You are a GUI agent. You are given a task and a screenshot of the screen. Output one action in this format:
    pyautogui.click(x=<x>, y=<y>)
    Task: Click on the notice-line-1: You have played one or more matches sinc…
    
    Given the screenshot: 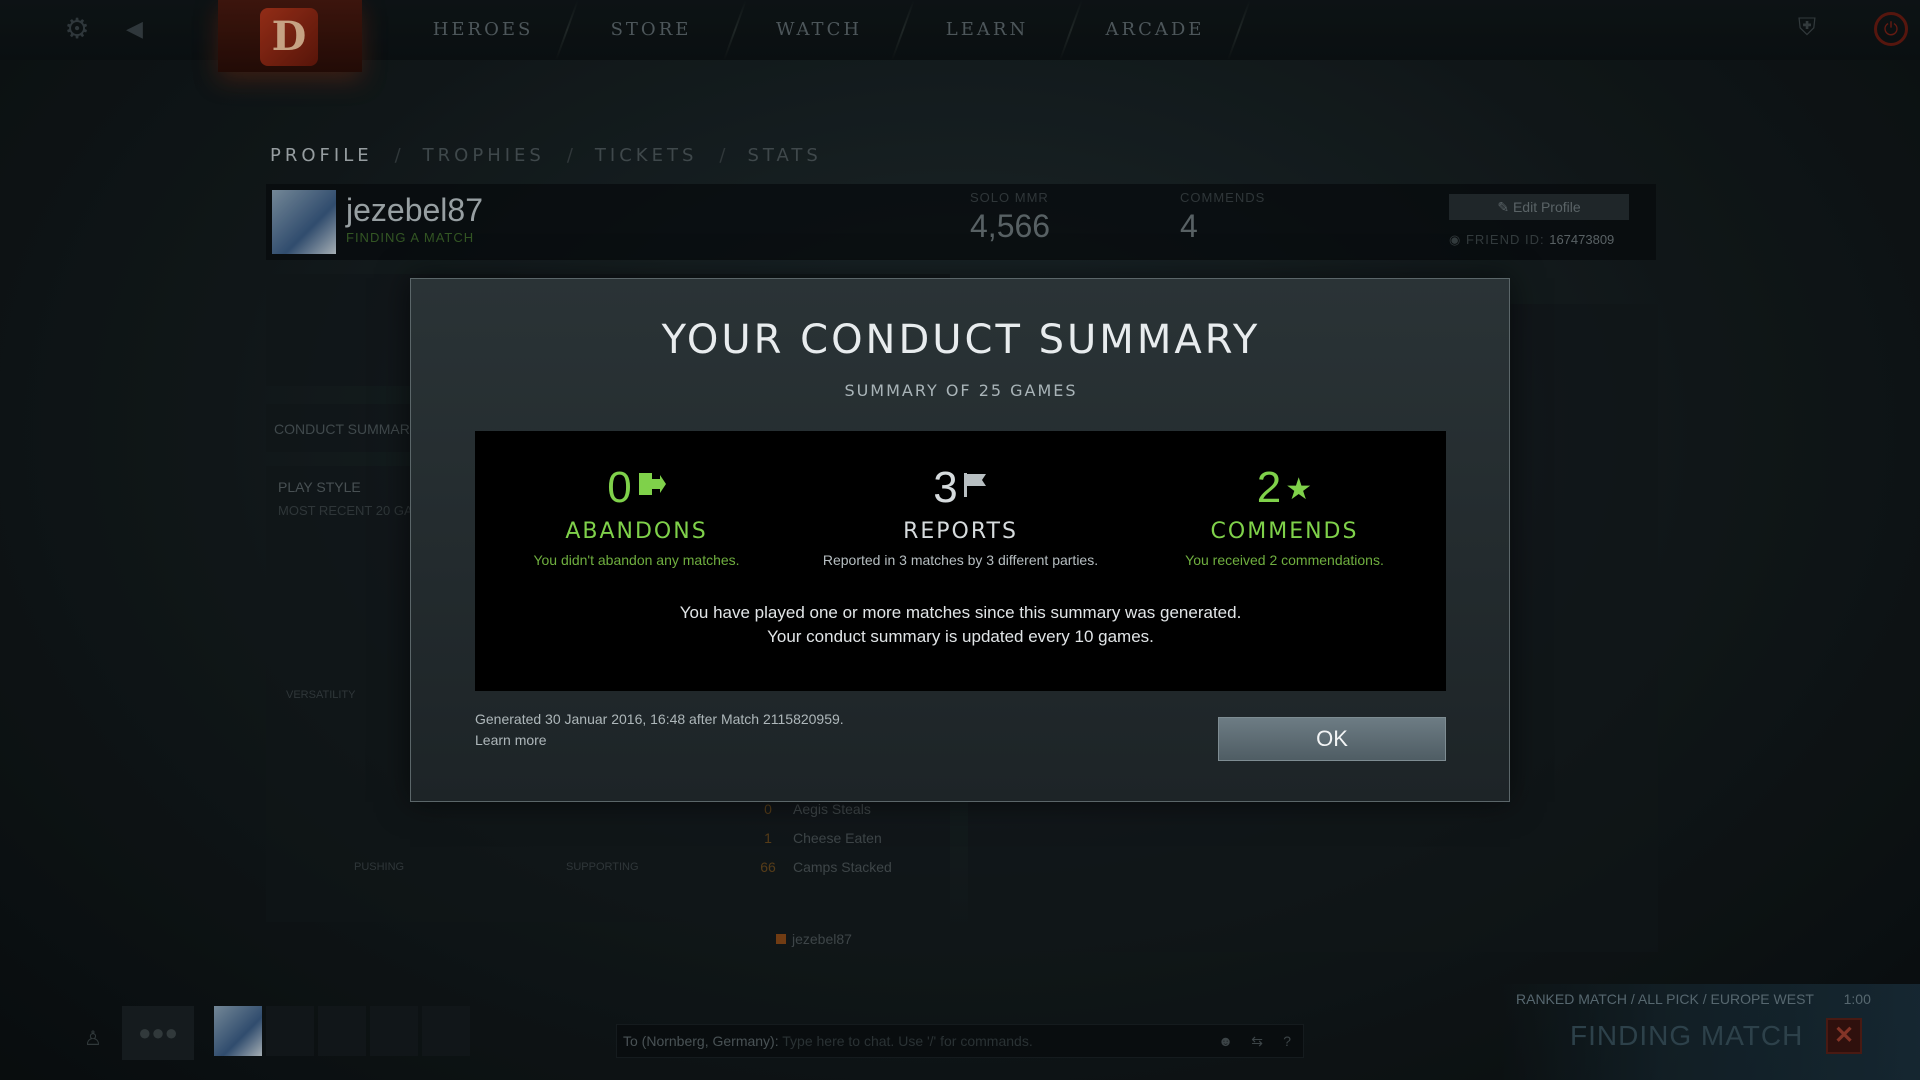 What is the action you would take?
    pyautogui.click(x=960, y=612)
    